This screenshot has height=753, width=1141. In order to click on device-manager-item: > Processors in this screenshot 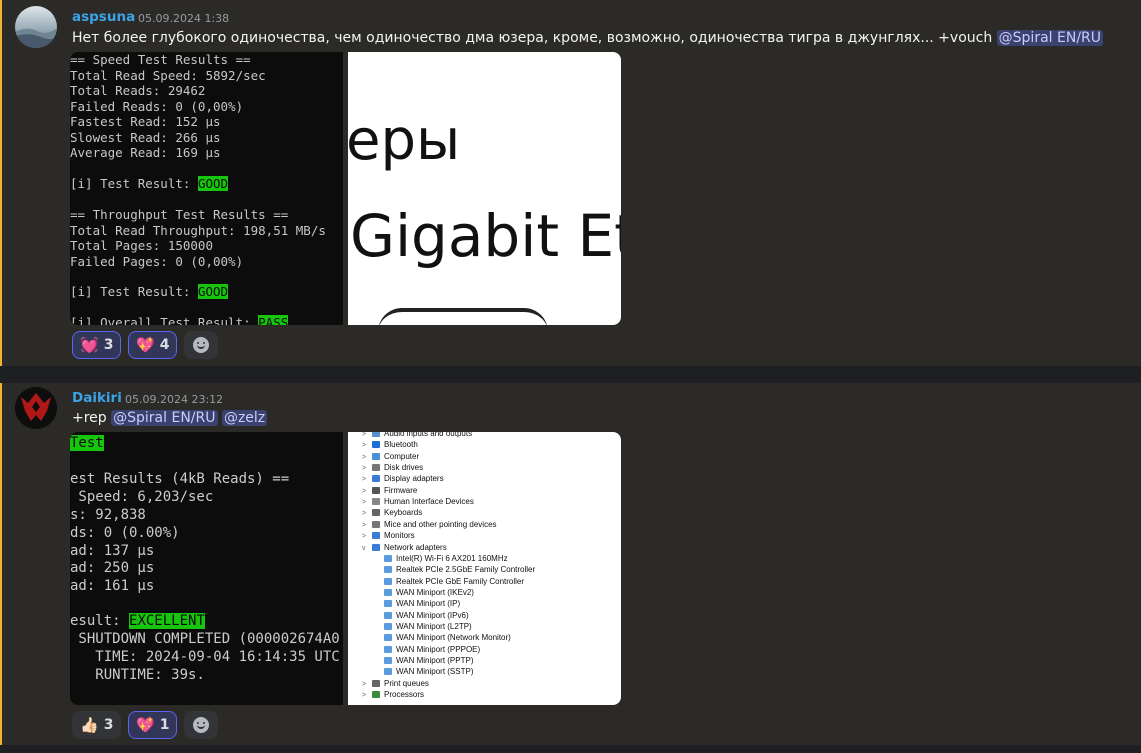, I will do `click(393, 694)`.